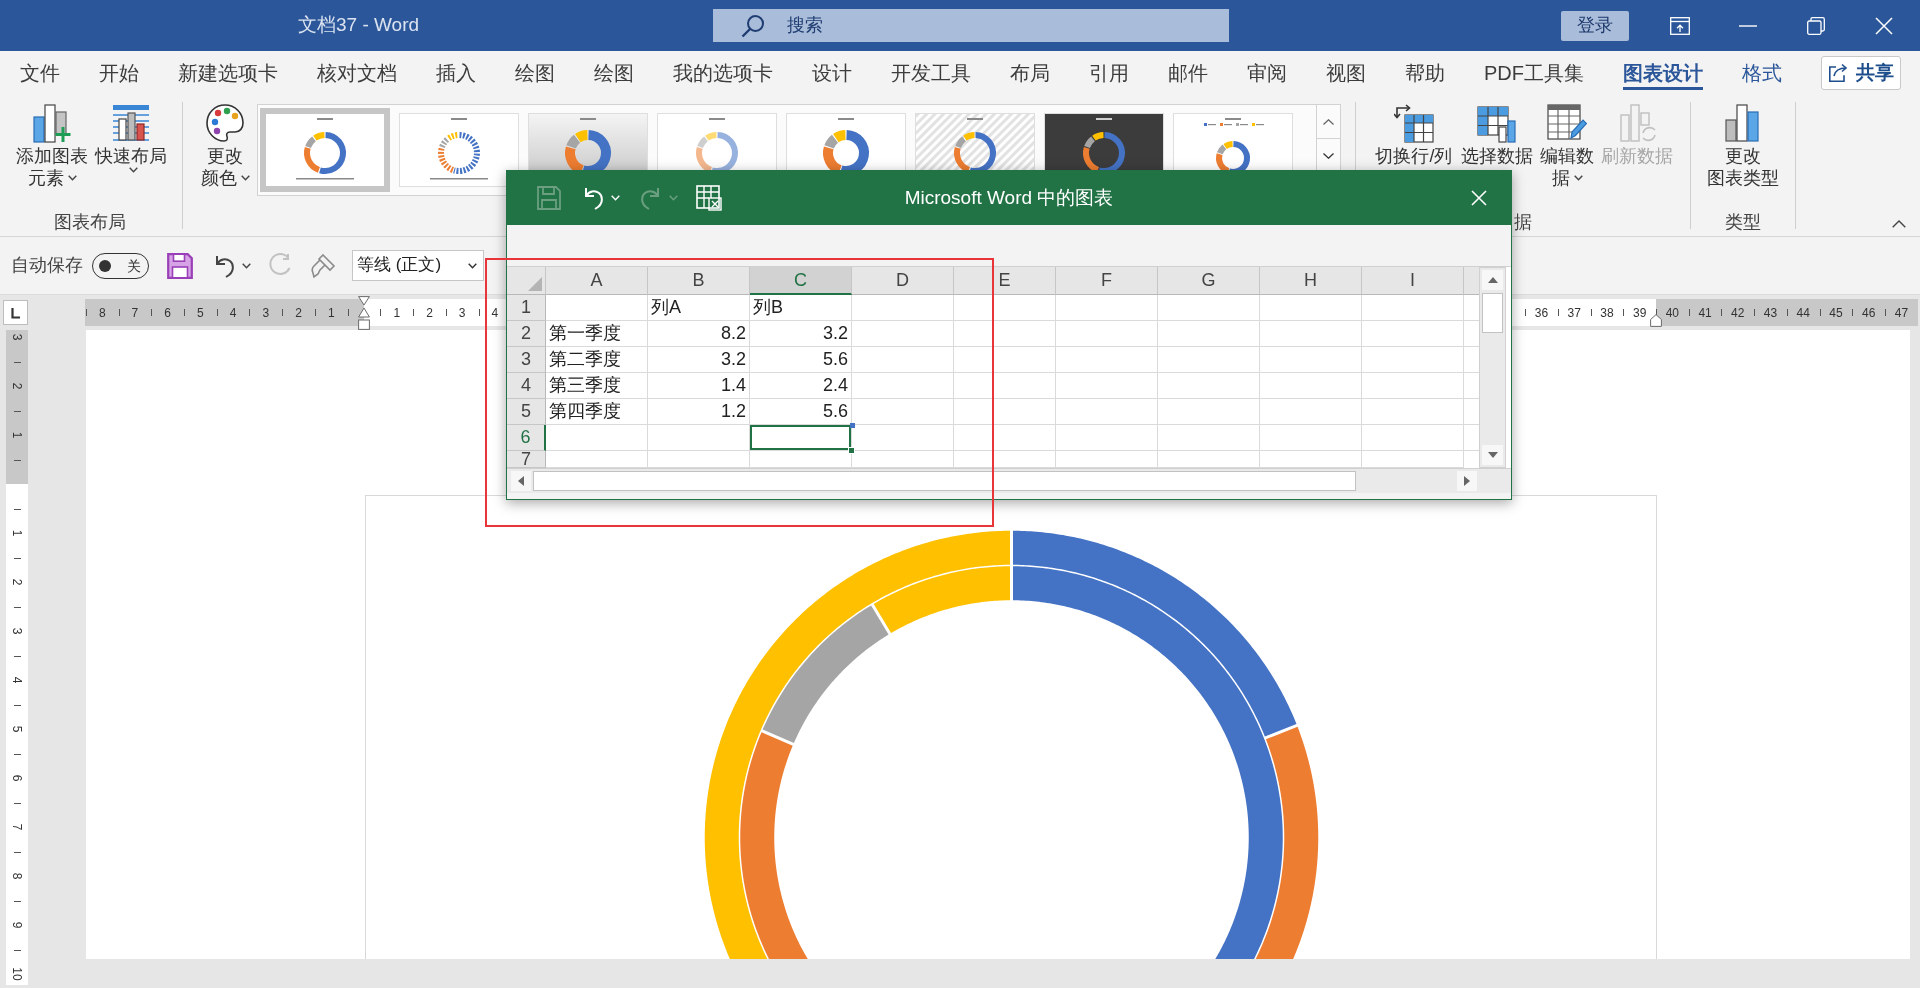 Image resolution: width=1920 pixels, height=988 pixels. What do you see at coordinates (1567, 142) in the screenshot?
I see `edit-data-button: 编辑数 据` at bounding box center [1567, 142].